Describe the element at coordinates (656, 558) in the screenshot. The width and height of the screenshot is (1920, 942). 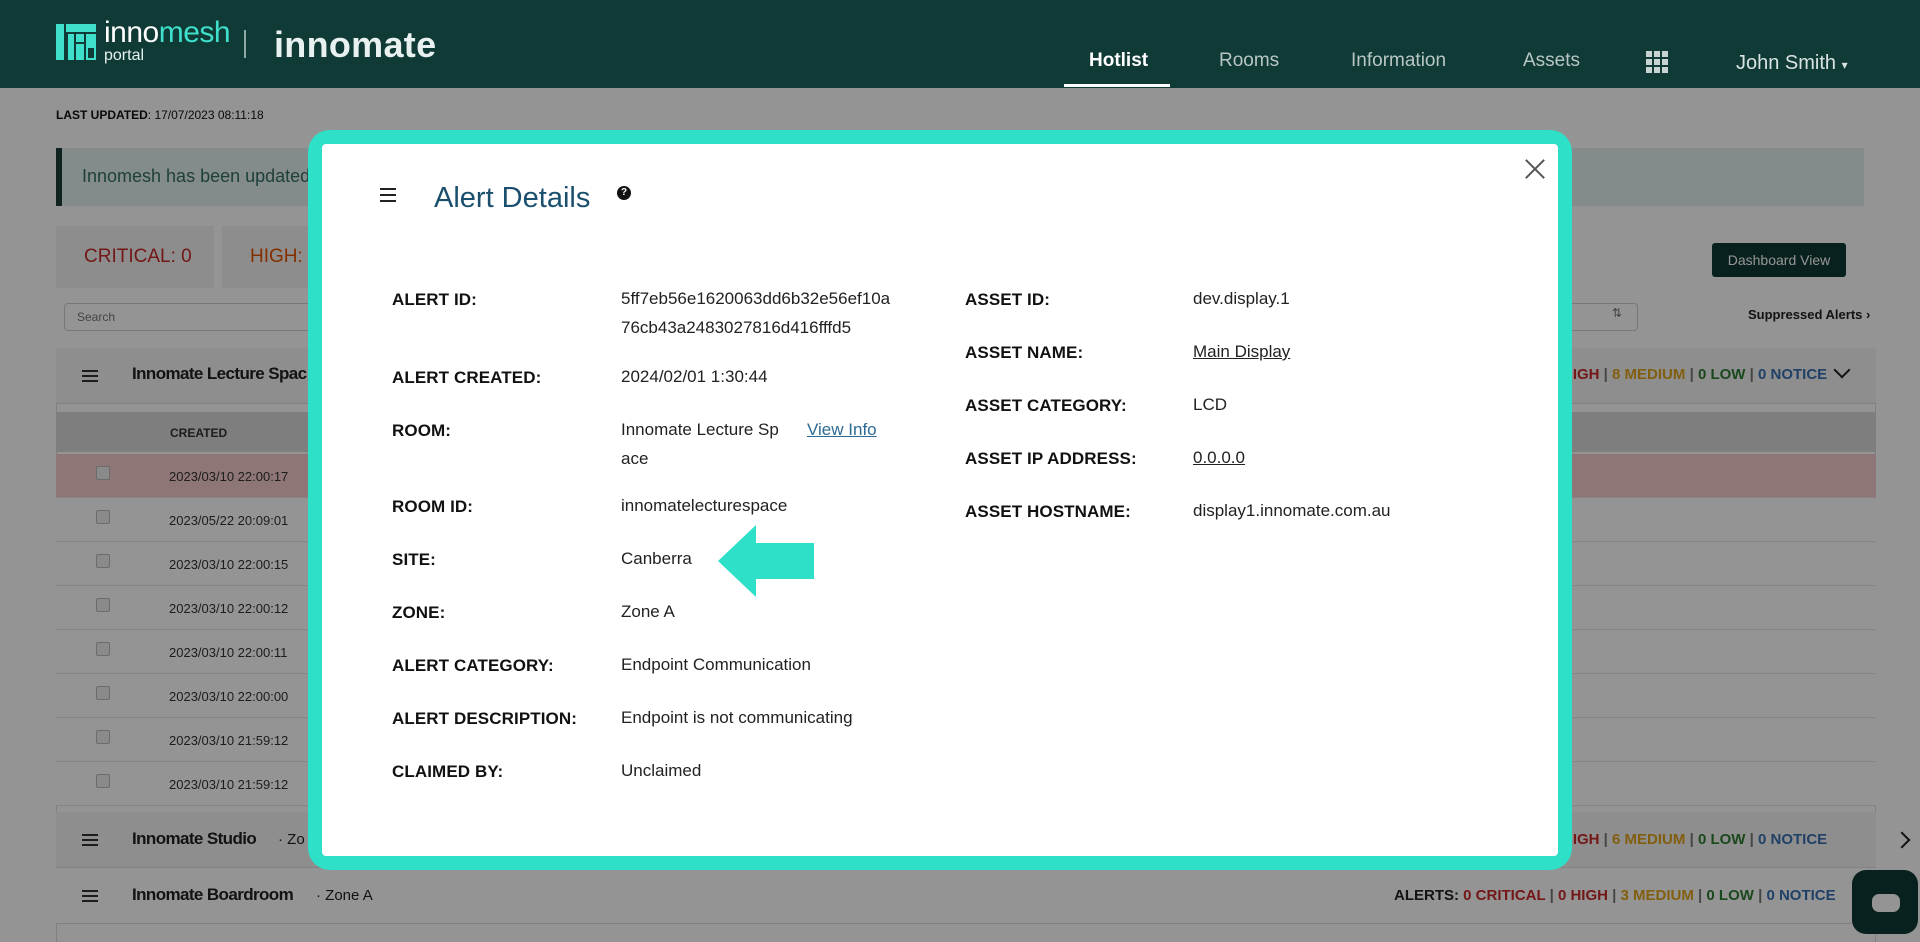
I see `value-site: Canberra` at that location.